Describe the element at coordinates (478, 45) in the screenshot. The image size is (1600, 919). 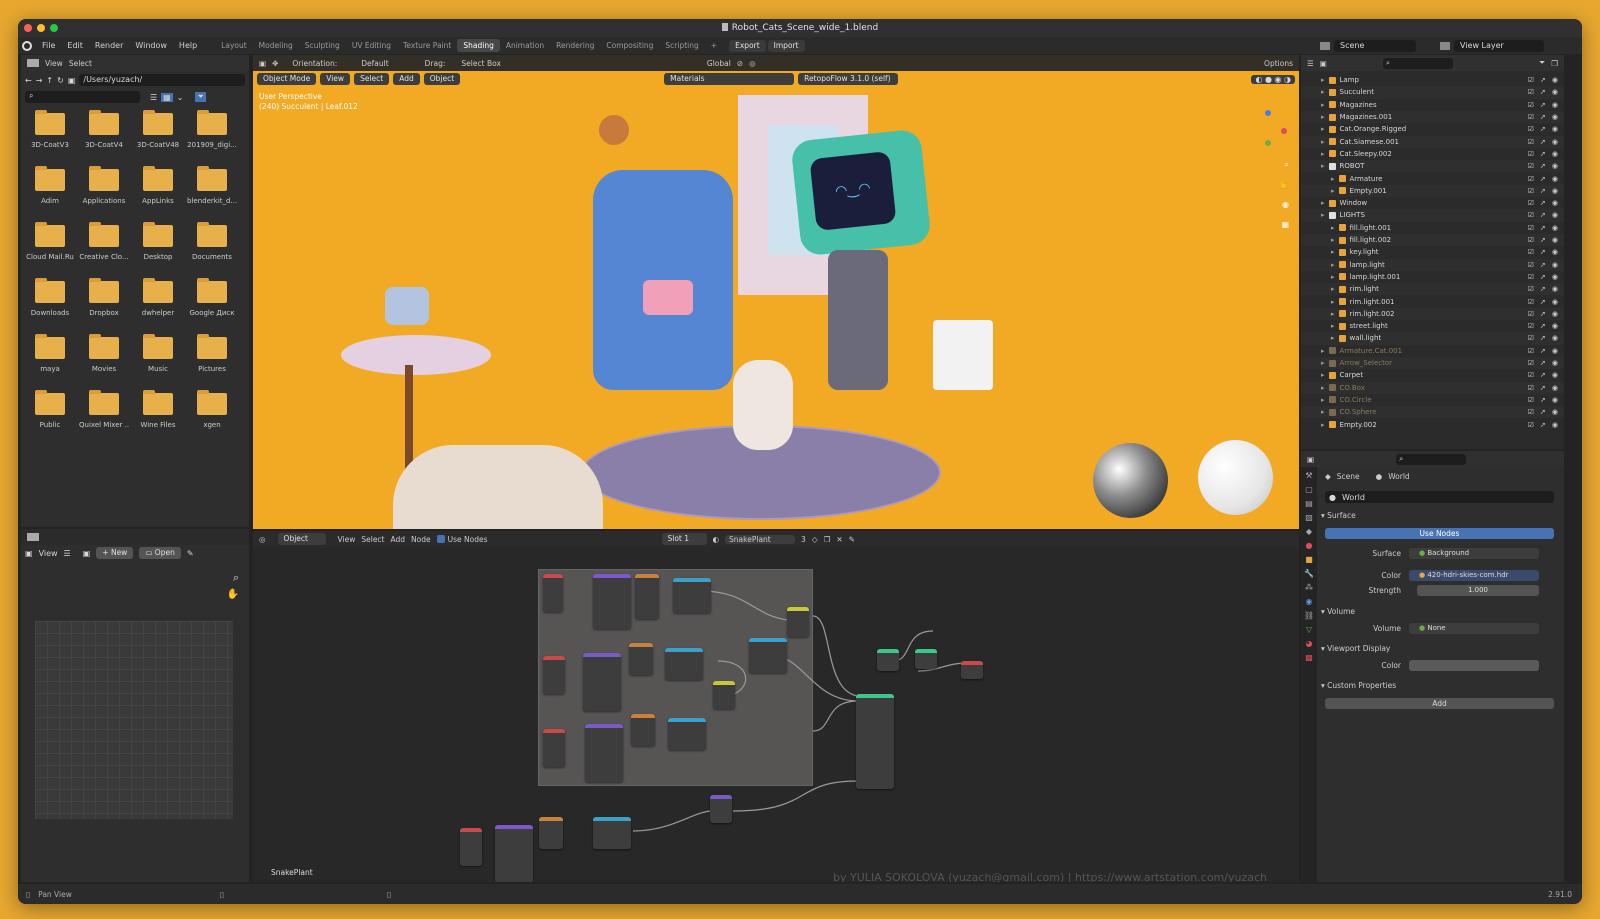
I see `tab-shading: Shading` at that location.